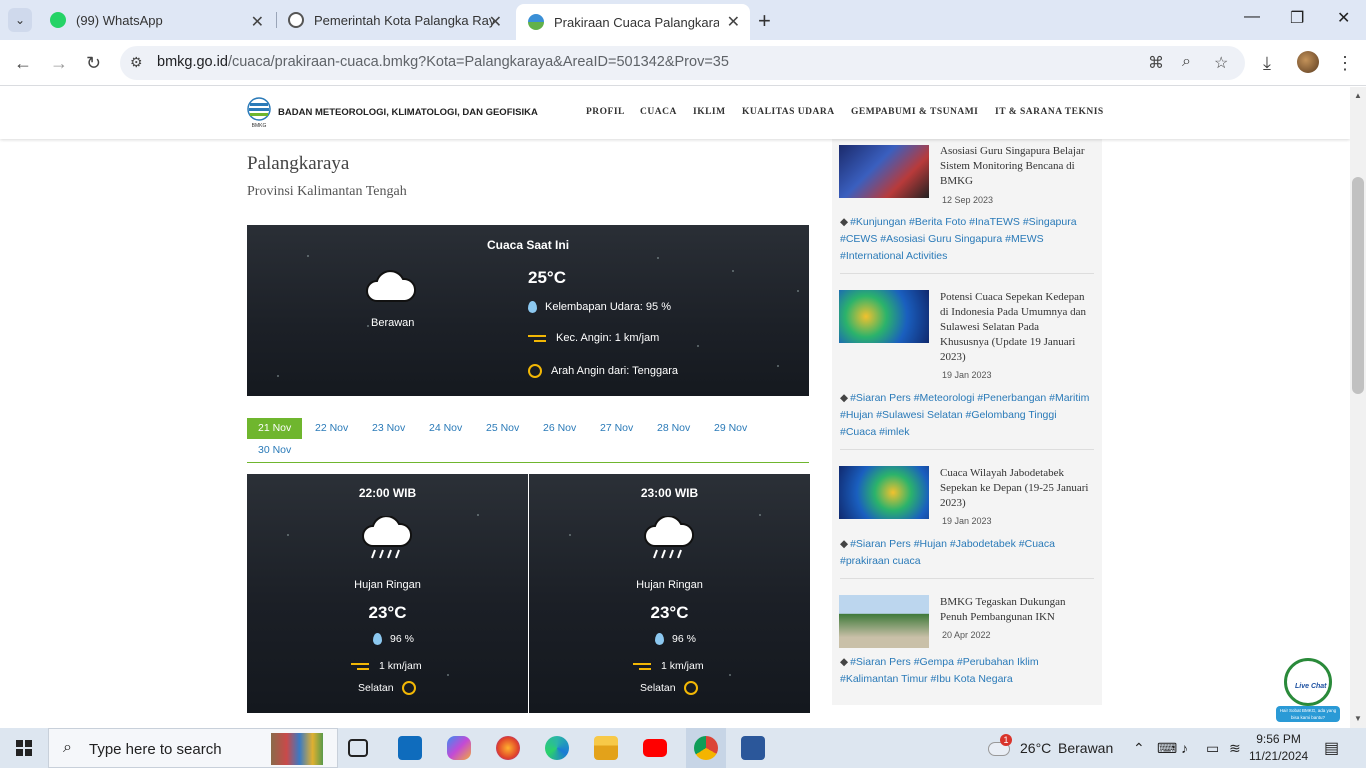 Image resolution: width=1366 pixels, height=768 pixels. Describe the element at coordinates (673, 428) in the screenshot. I see `date-tab-28-nov: 28 Nov` at that location.